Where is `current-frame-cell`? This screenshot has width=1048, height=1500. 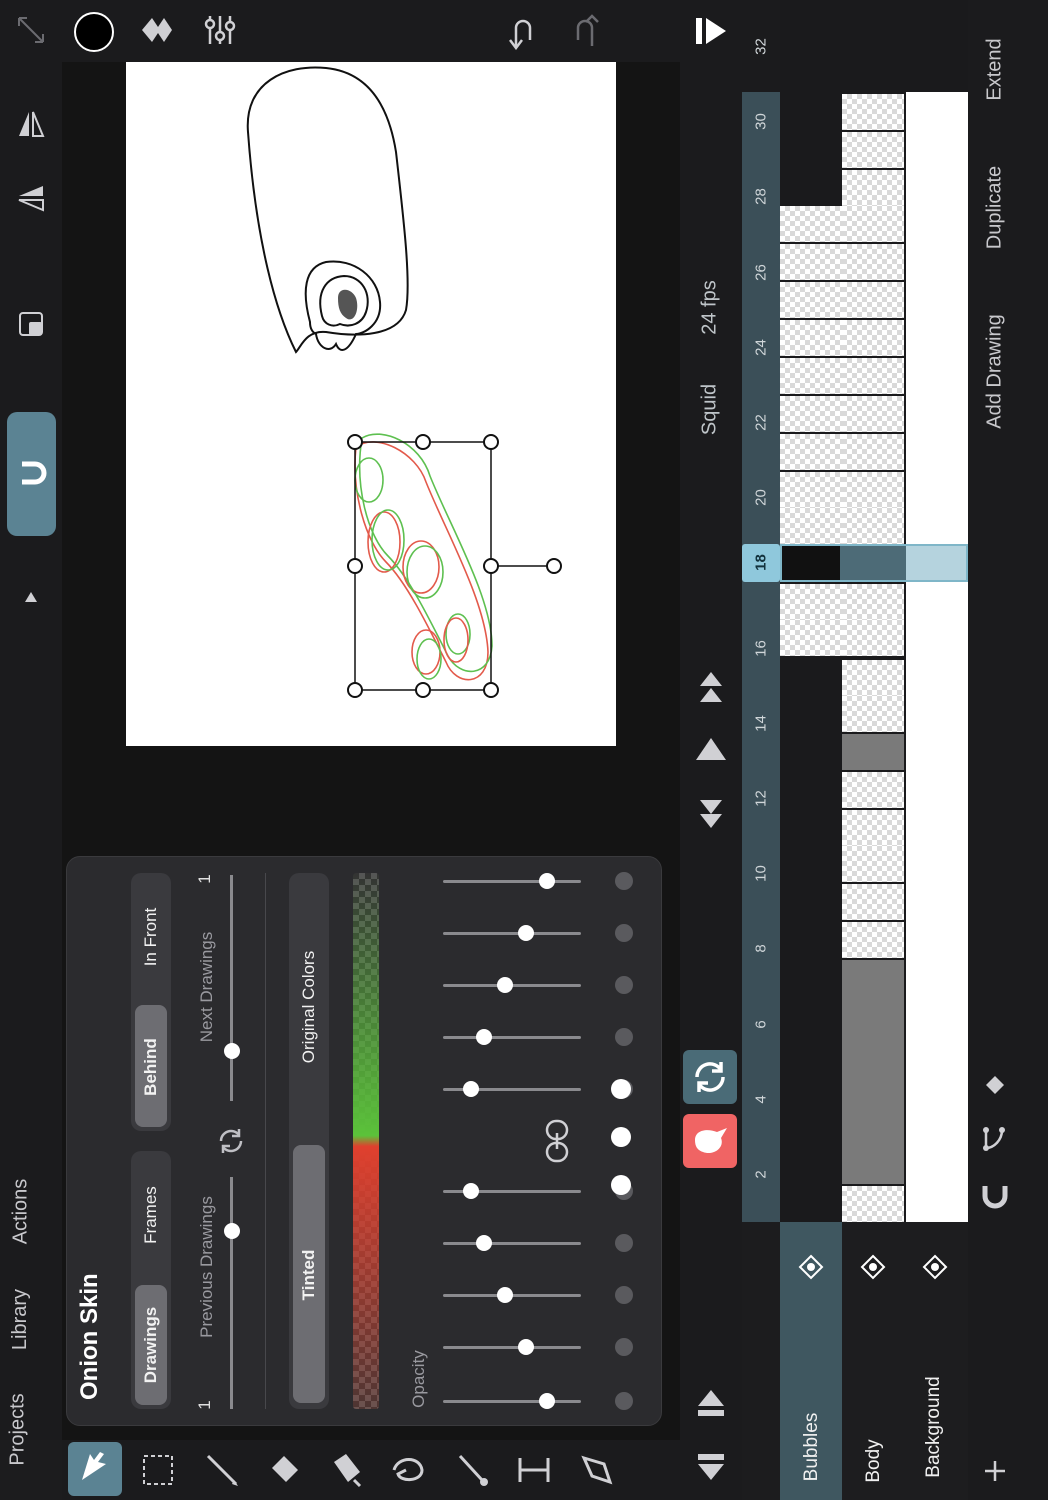 current-frame-cell is located at coordinates (811, 563).